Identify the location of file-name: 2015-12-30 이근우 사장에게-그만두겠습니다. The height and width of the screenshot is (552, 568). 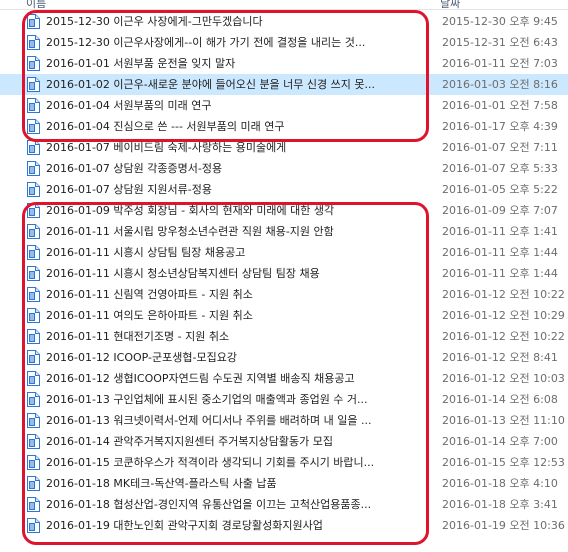
(154, 21).